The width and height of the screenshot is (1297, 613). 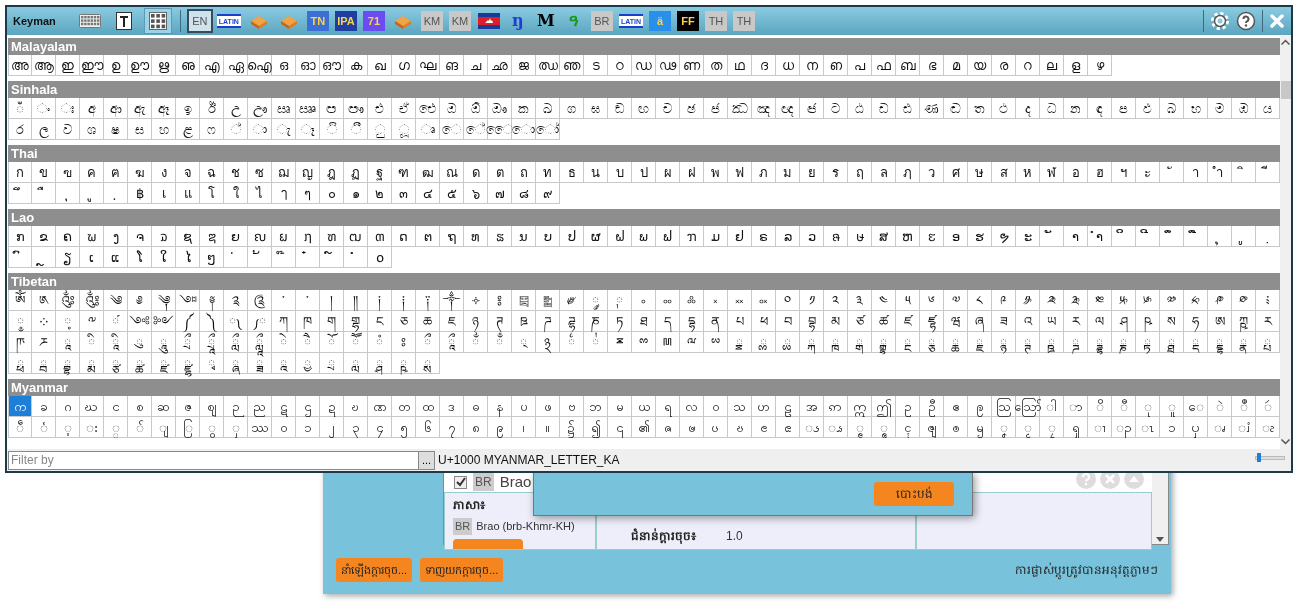 What do you see at coordinates (980, 342) in the screenshot?
I see `character-cell: ྗ` at bounding box center [980, 342].